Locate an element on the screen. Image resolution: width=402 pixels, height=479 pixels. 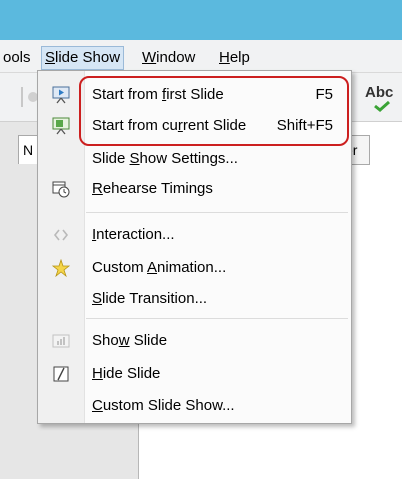
menu-tools: ools is located at coordinates (17, 58).